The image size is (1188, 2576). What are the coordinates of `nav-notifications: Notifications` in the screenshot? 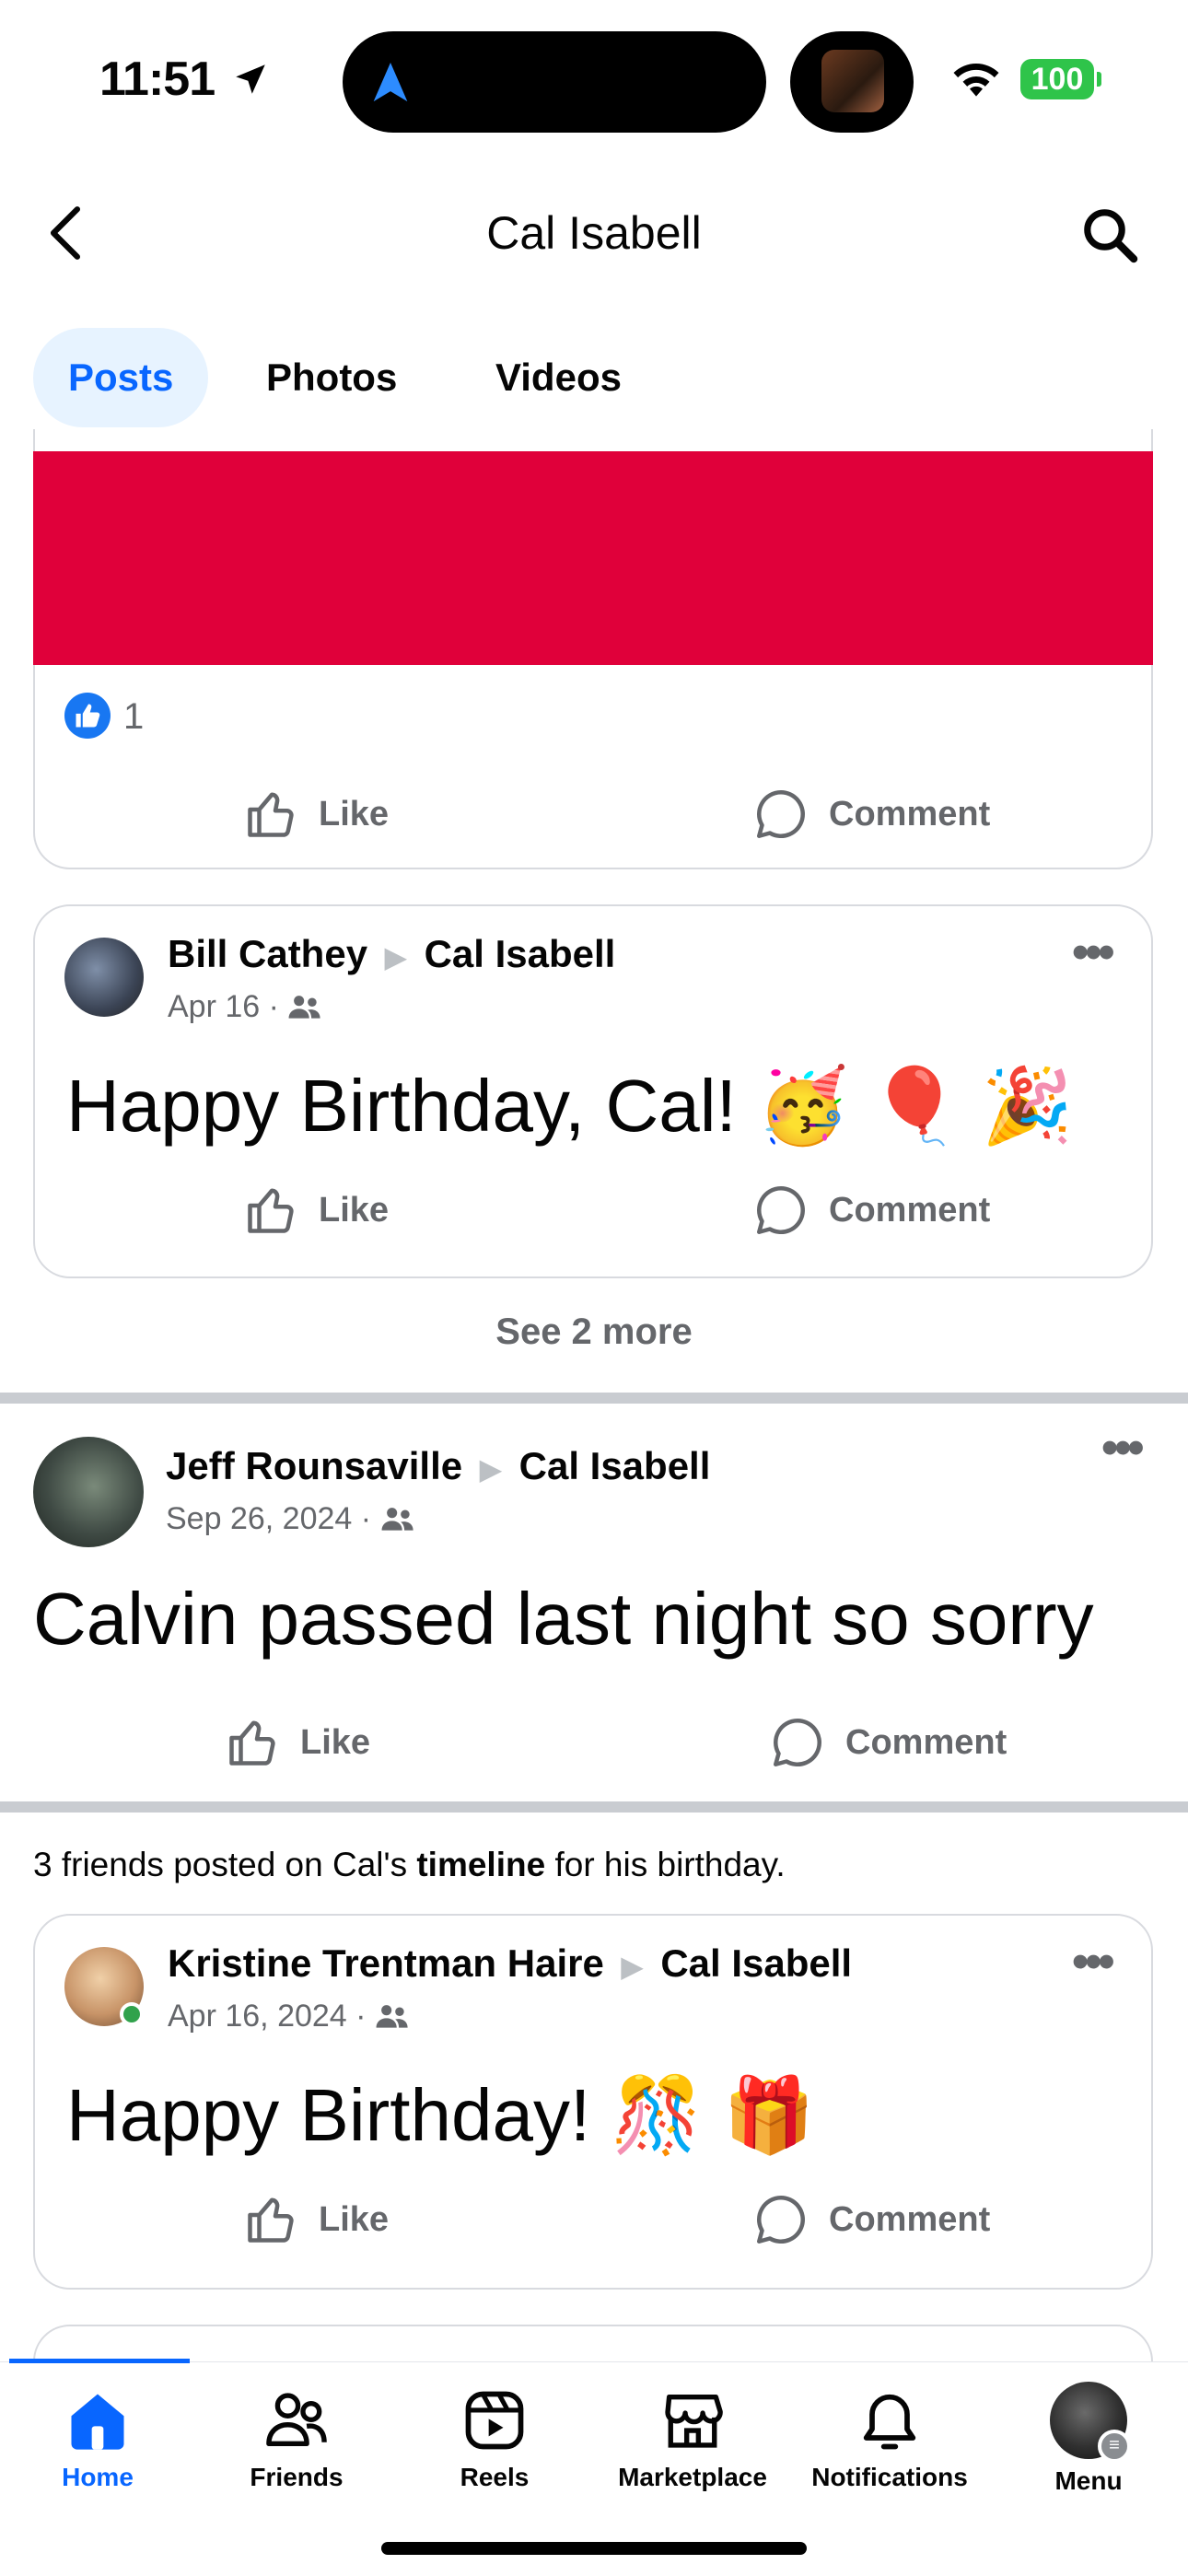 It's located at (890, 2439).